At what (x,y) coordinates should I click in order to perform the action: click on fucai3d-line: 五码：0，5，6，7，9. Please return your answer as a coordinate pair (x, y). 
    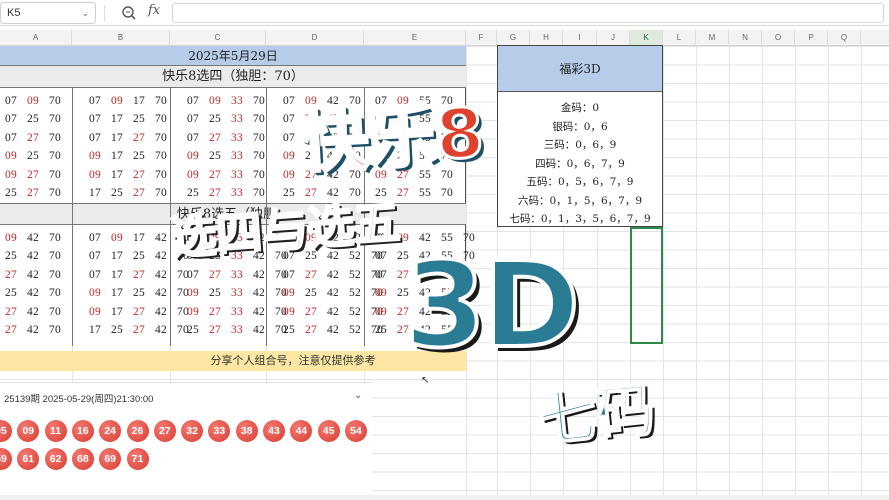
    Looking at the image, I should click on (580, 182).